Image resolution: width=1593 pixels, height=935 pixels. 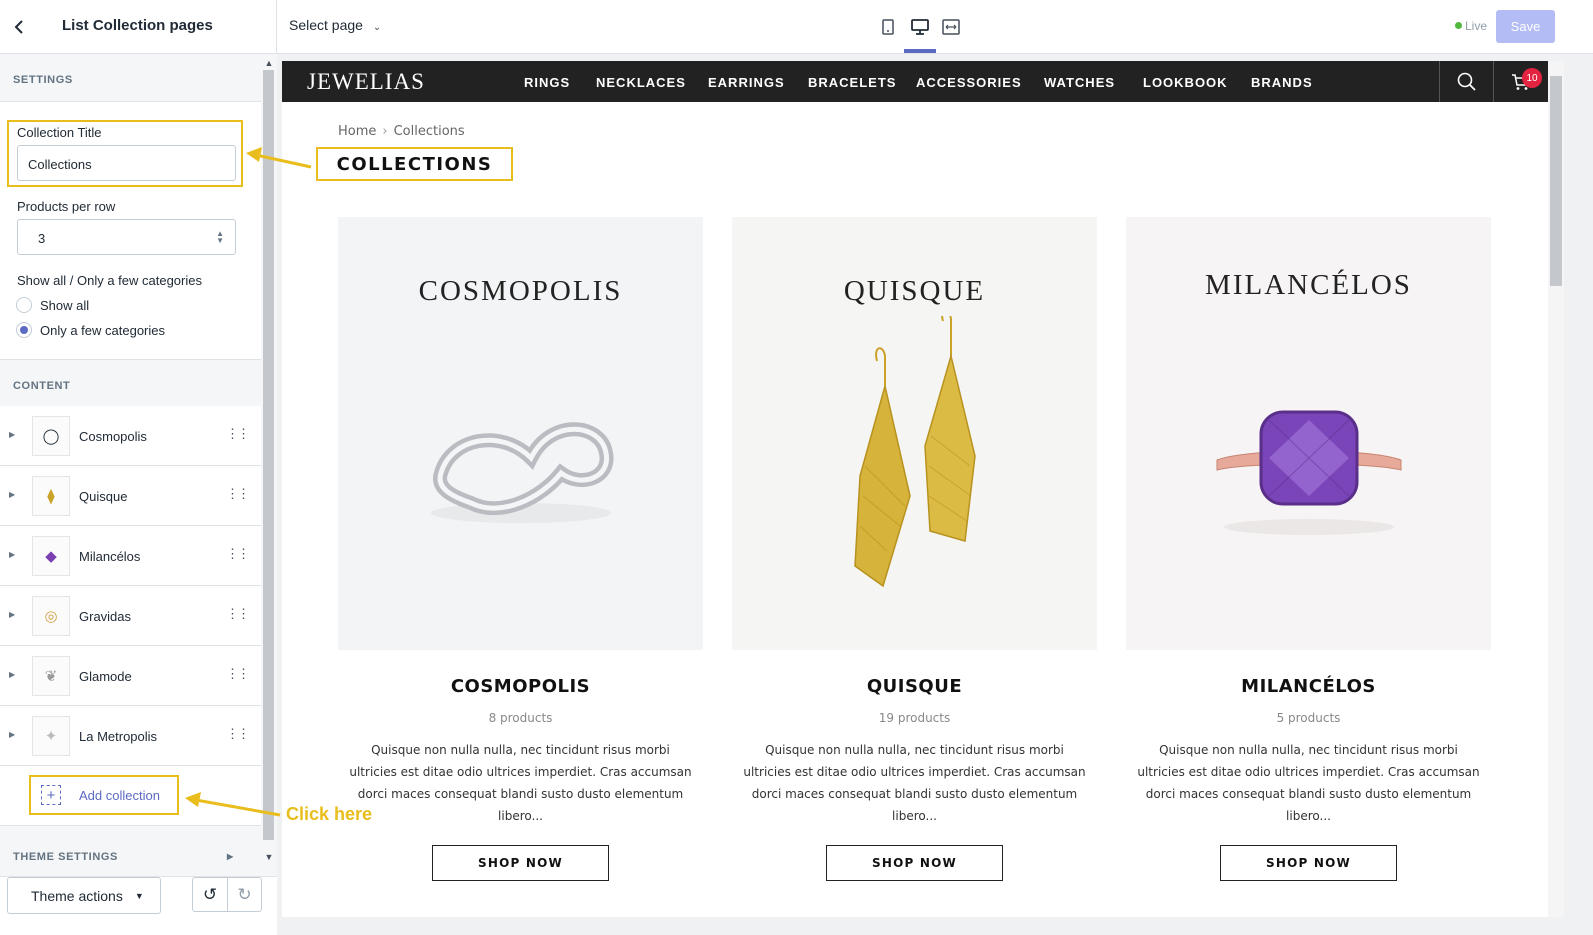 I want to click on nav-item-bracelets: BRACELETS, so click(x=852, y=82).